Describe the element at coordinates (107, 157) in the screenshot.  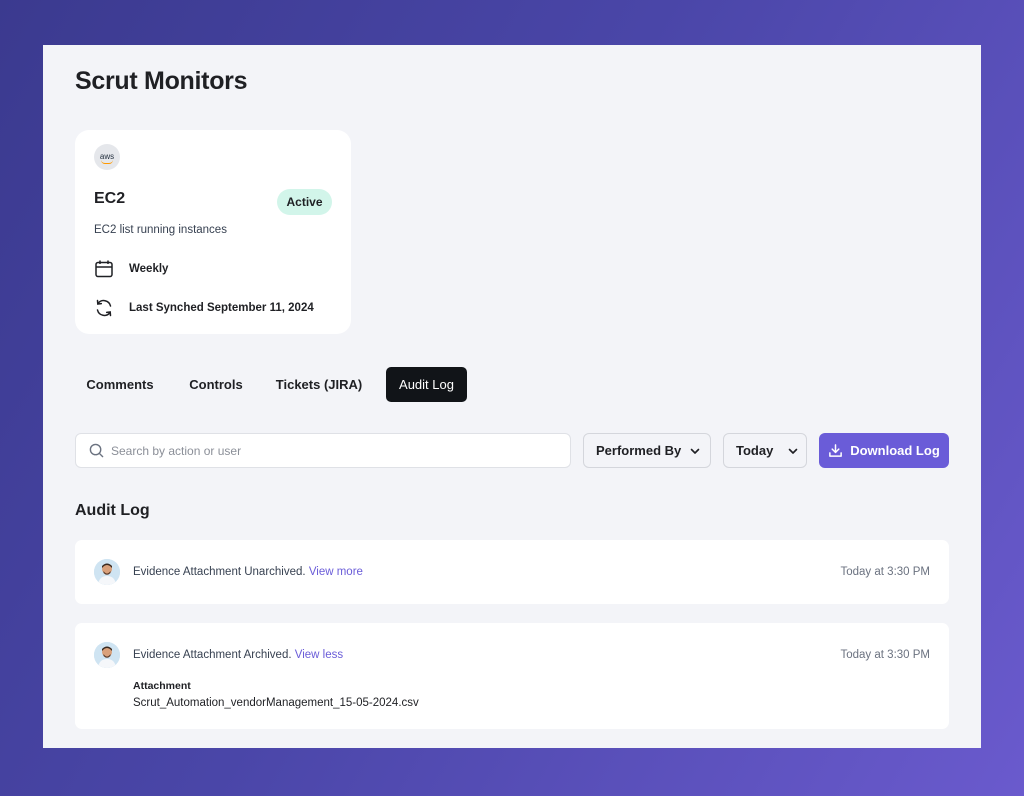
I see `aws-logo: aws` at that location.